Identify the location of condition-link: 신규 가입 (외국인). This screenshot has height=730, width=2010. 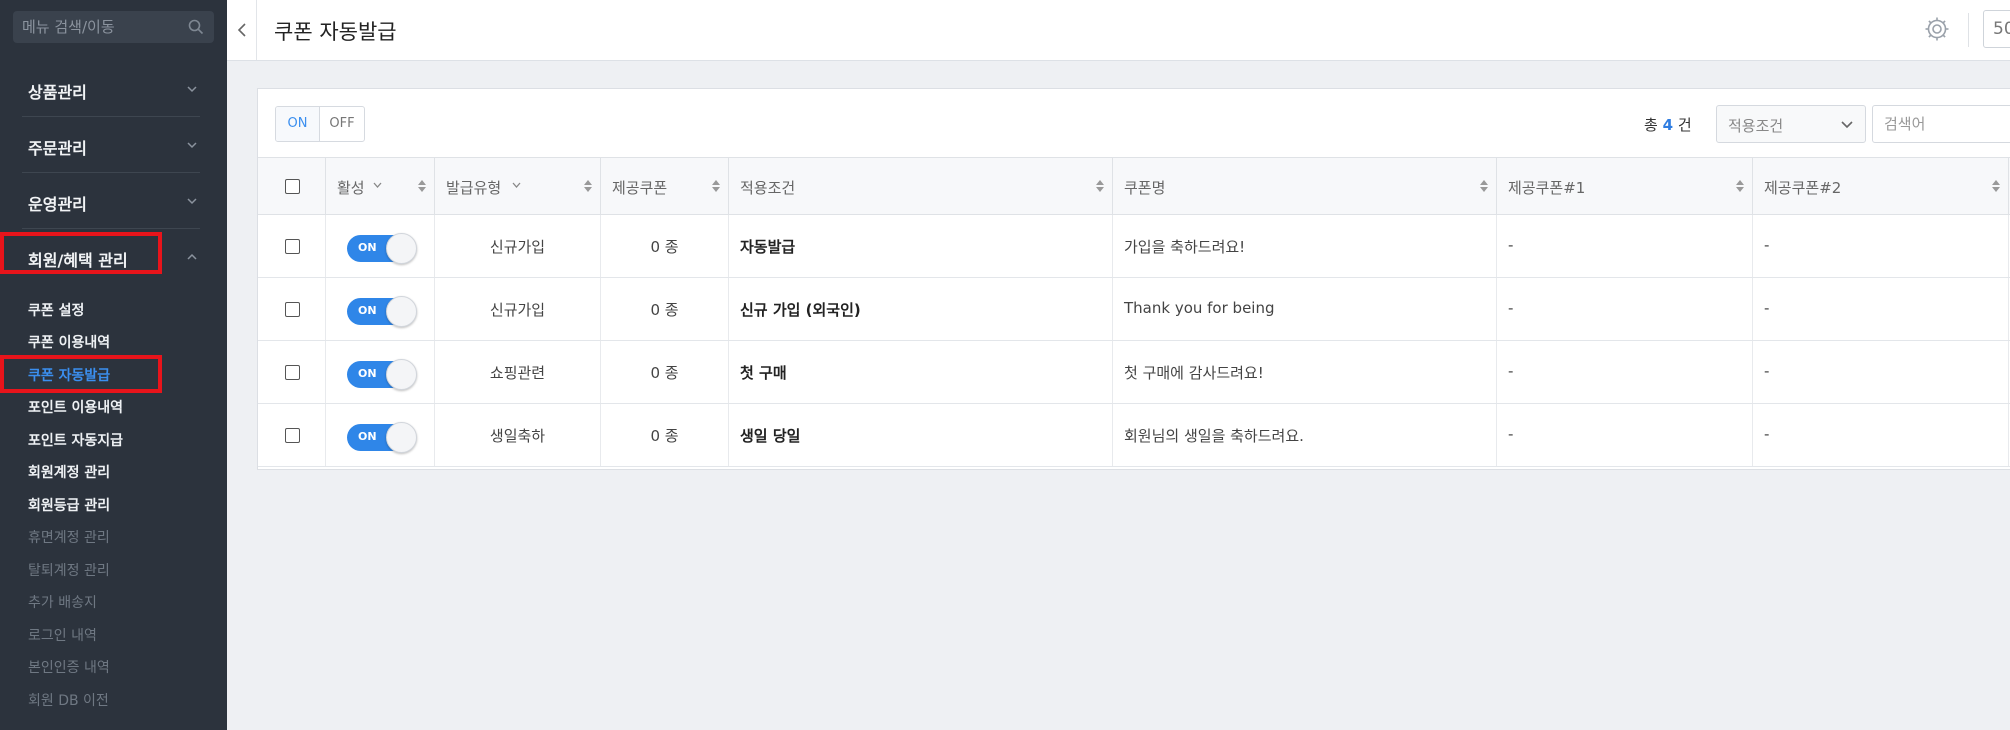
(800, 309).